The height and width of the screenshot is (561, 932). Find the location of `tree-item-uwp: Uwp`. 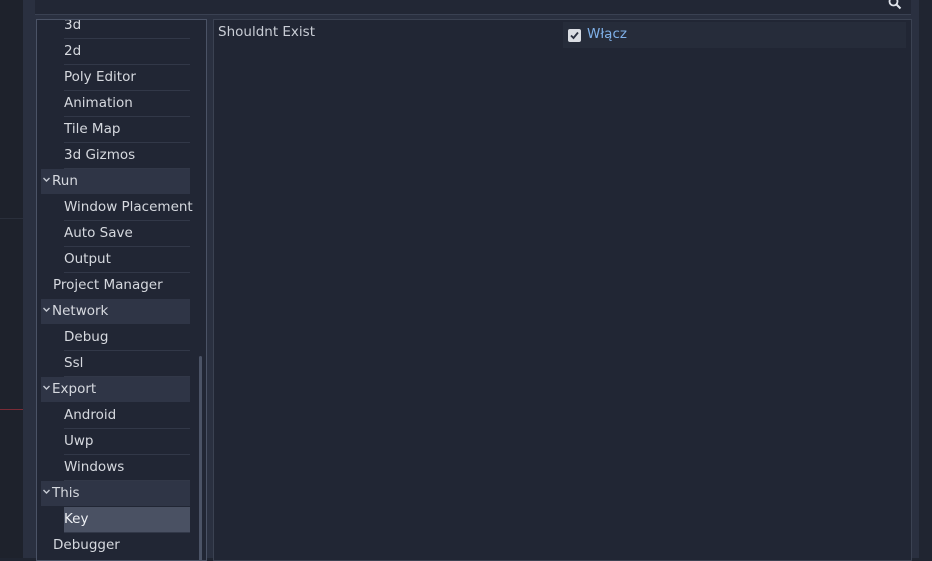

tree-item-uwp: Uwp is located at coordinates (127, 442).